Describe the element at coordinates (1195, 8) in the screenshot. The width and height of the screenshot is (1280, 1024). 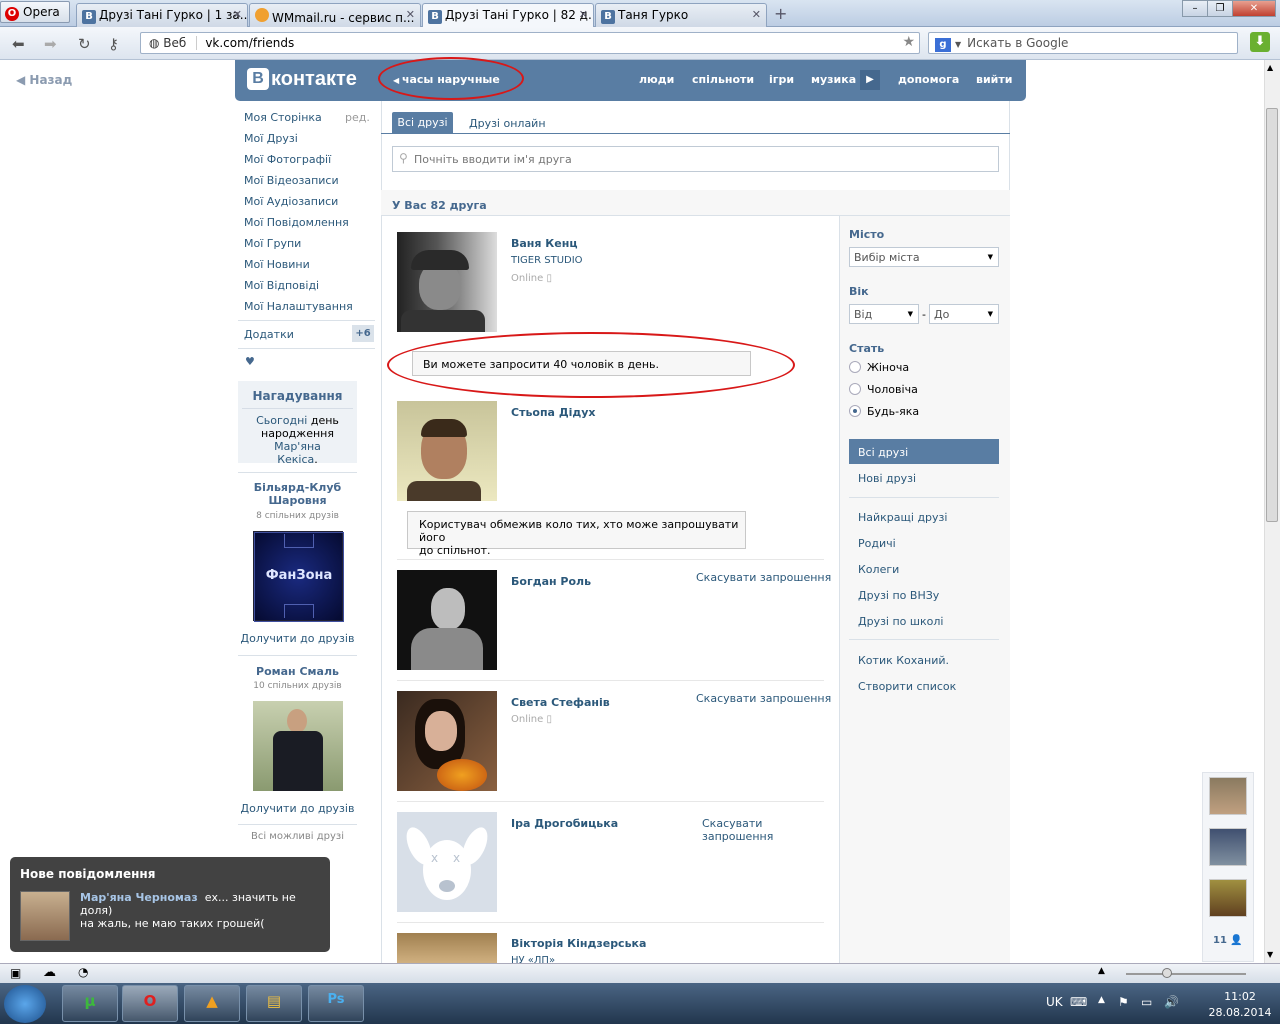
I see `minimize-icon: –` at that location.